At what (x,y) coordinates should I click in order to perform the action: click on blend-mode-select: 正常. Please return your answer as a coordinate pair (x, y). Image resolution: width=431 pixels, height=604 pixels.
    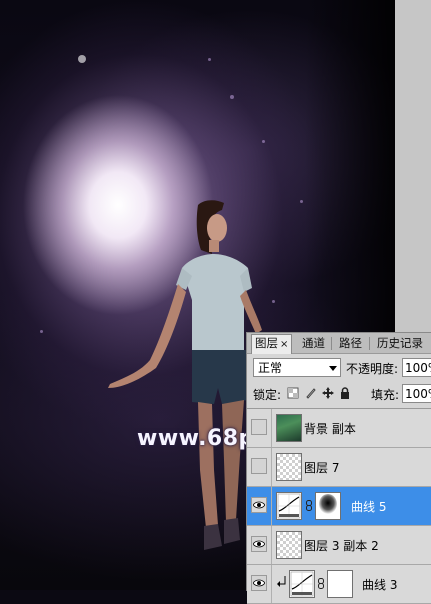
    Looking at the image, I should click on (297, 367).